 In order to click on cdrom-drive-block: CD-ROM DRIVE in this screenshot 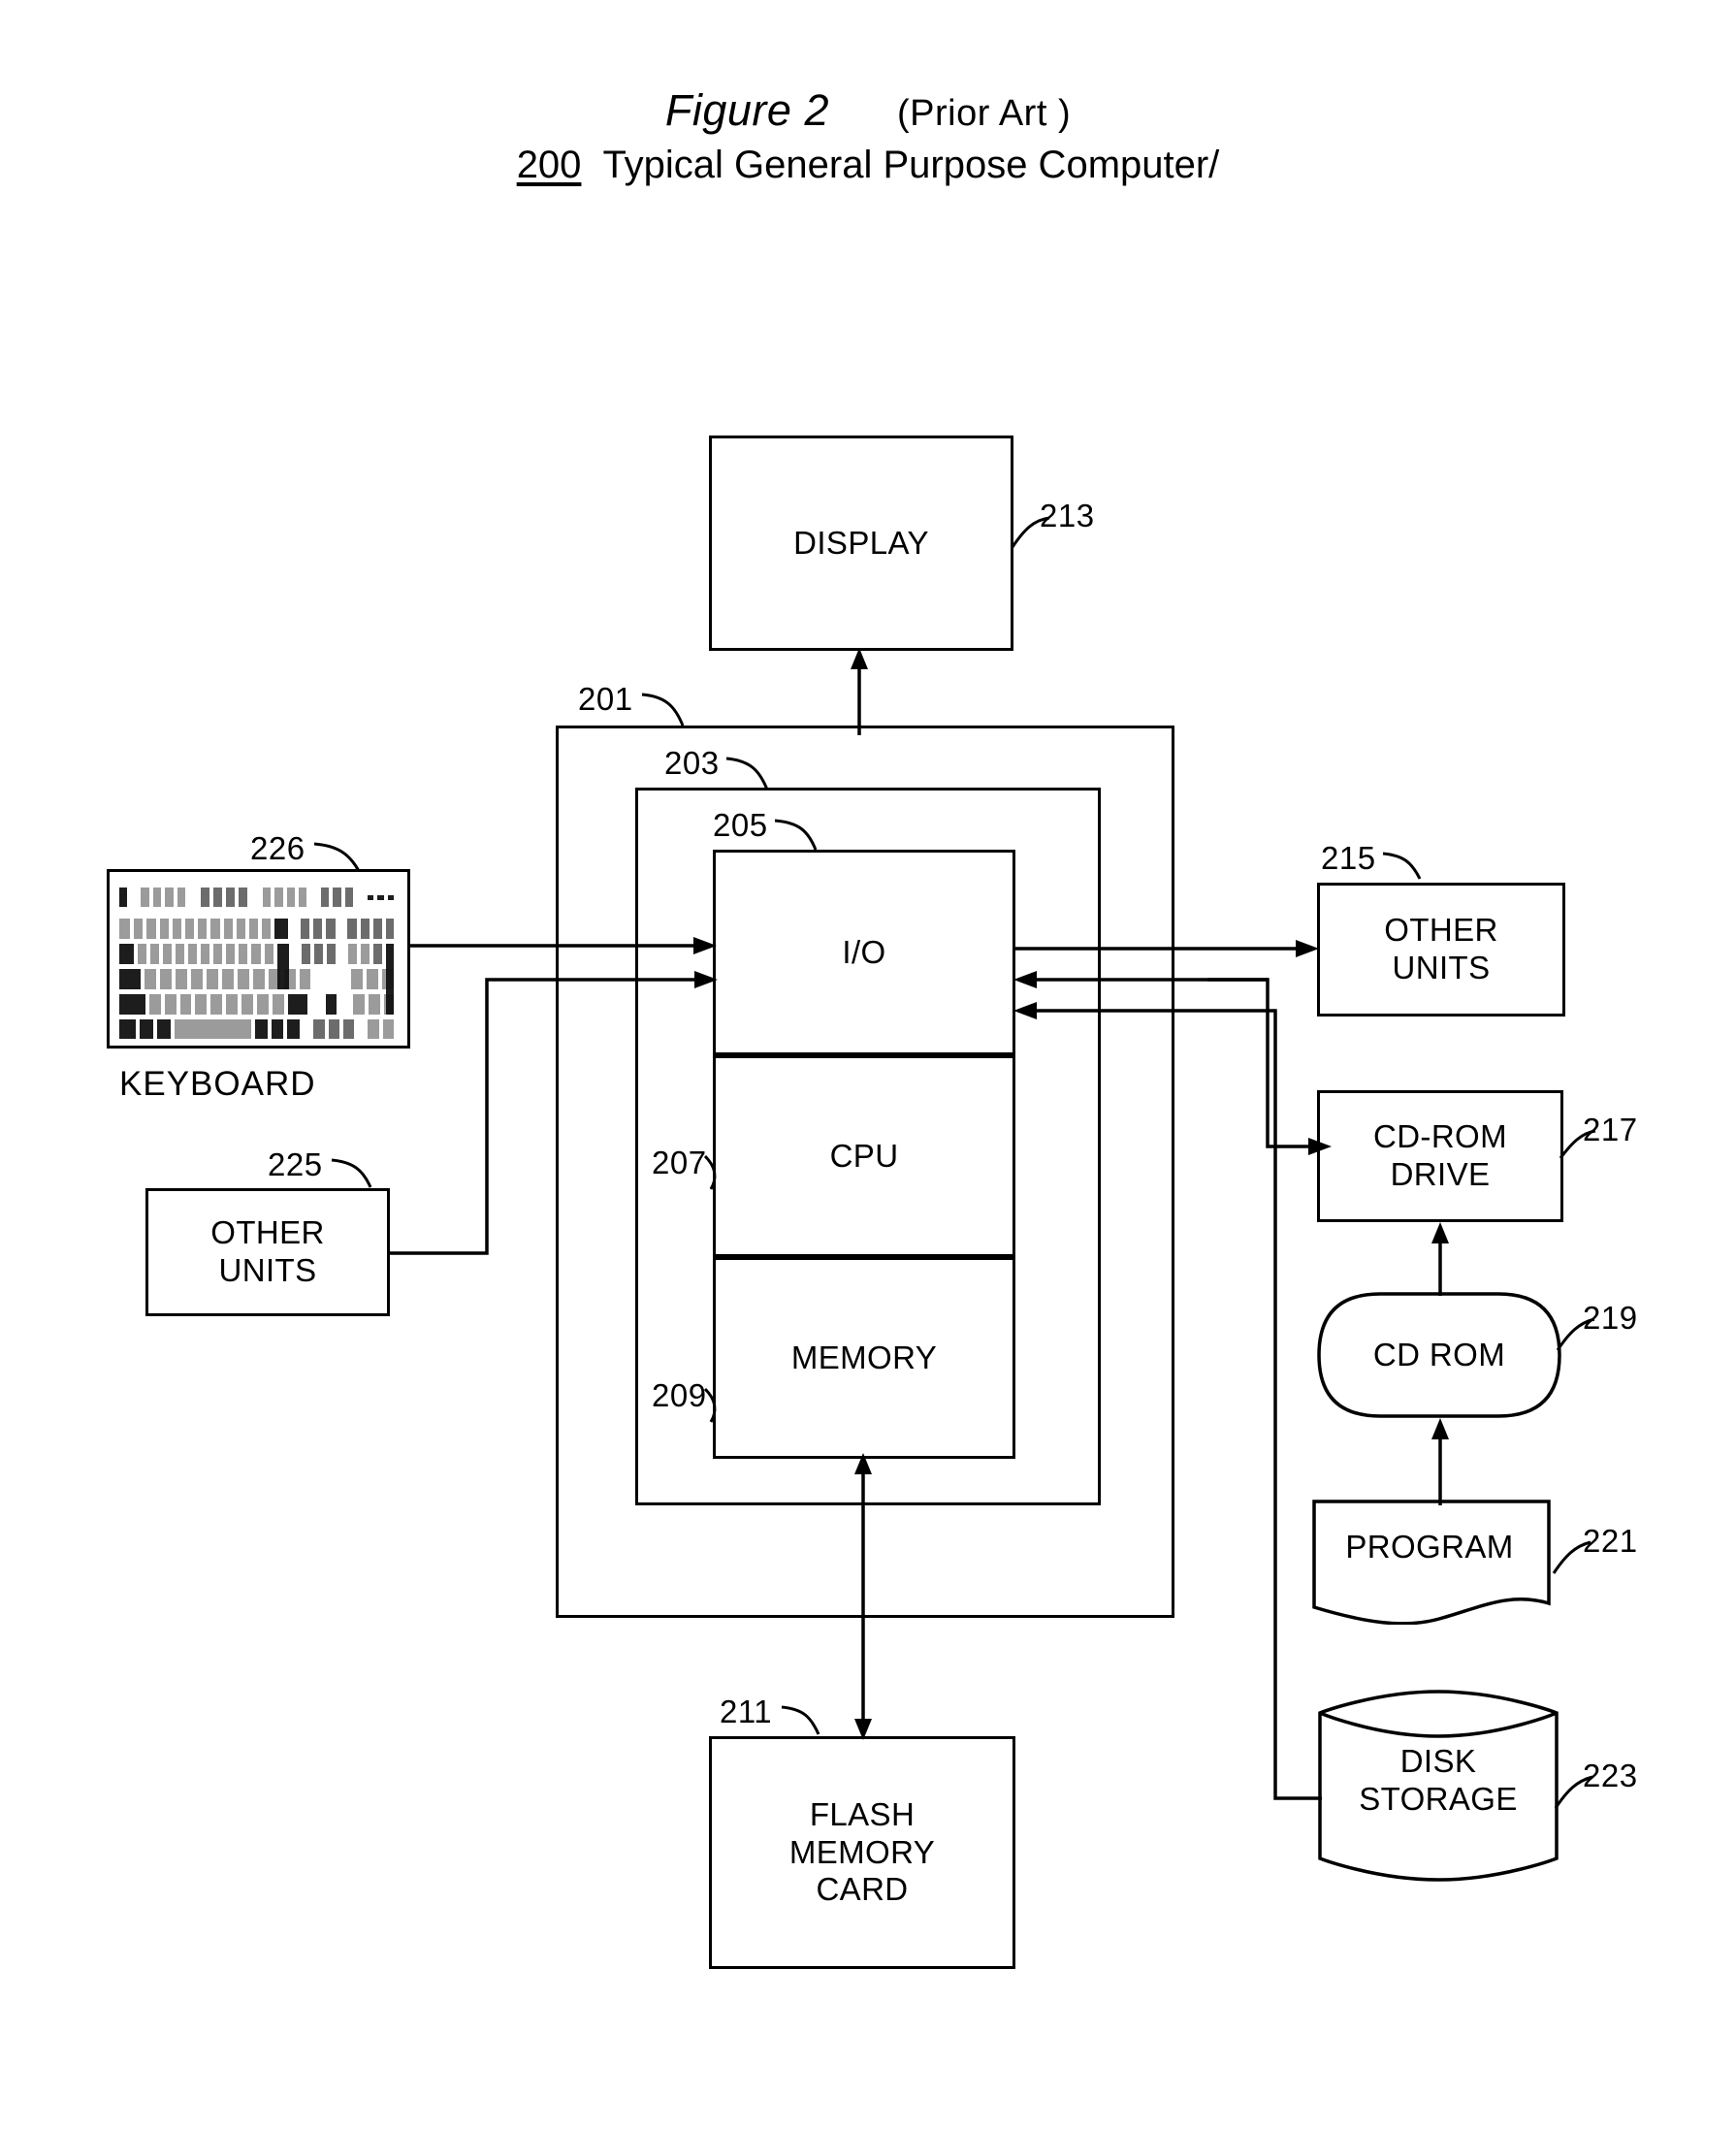, I will do `click(1440, 1156)`.